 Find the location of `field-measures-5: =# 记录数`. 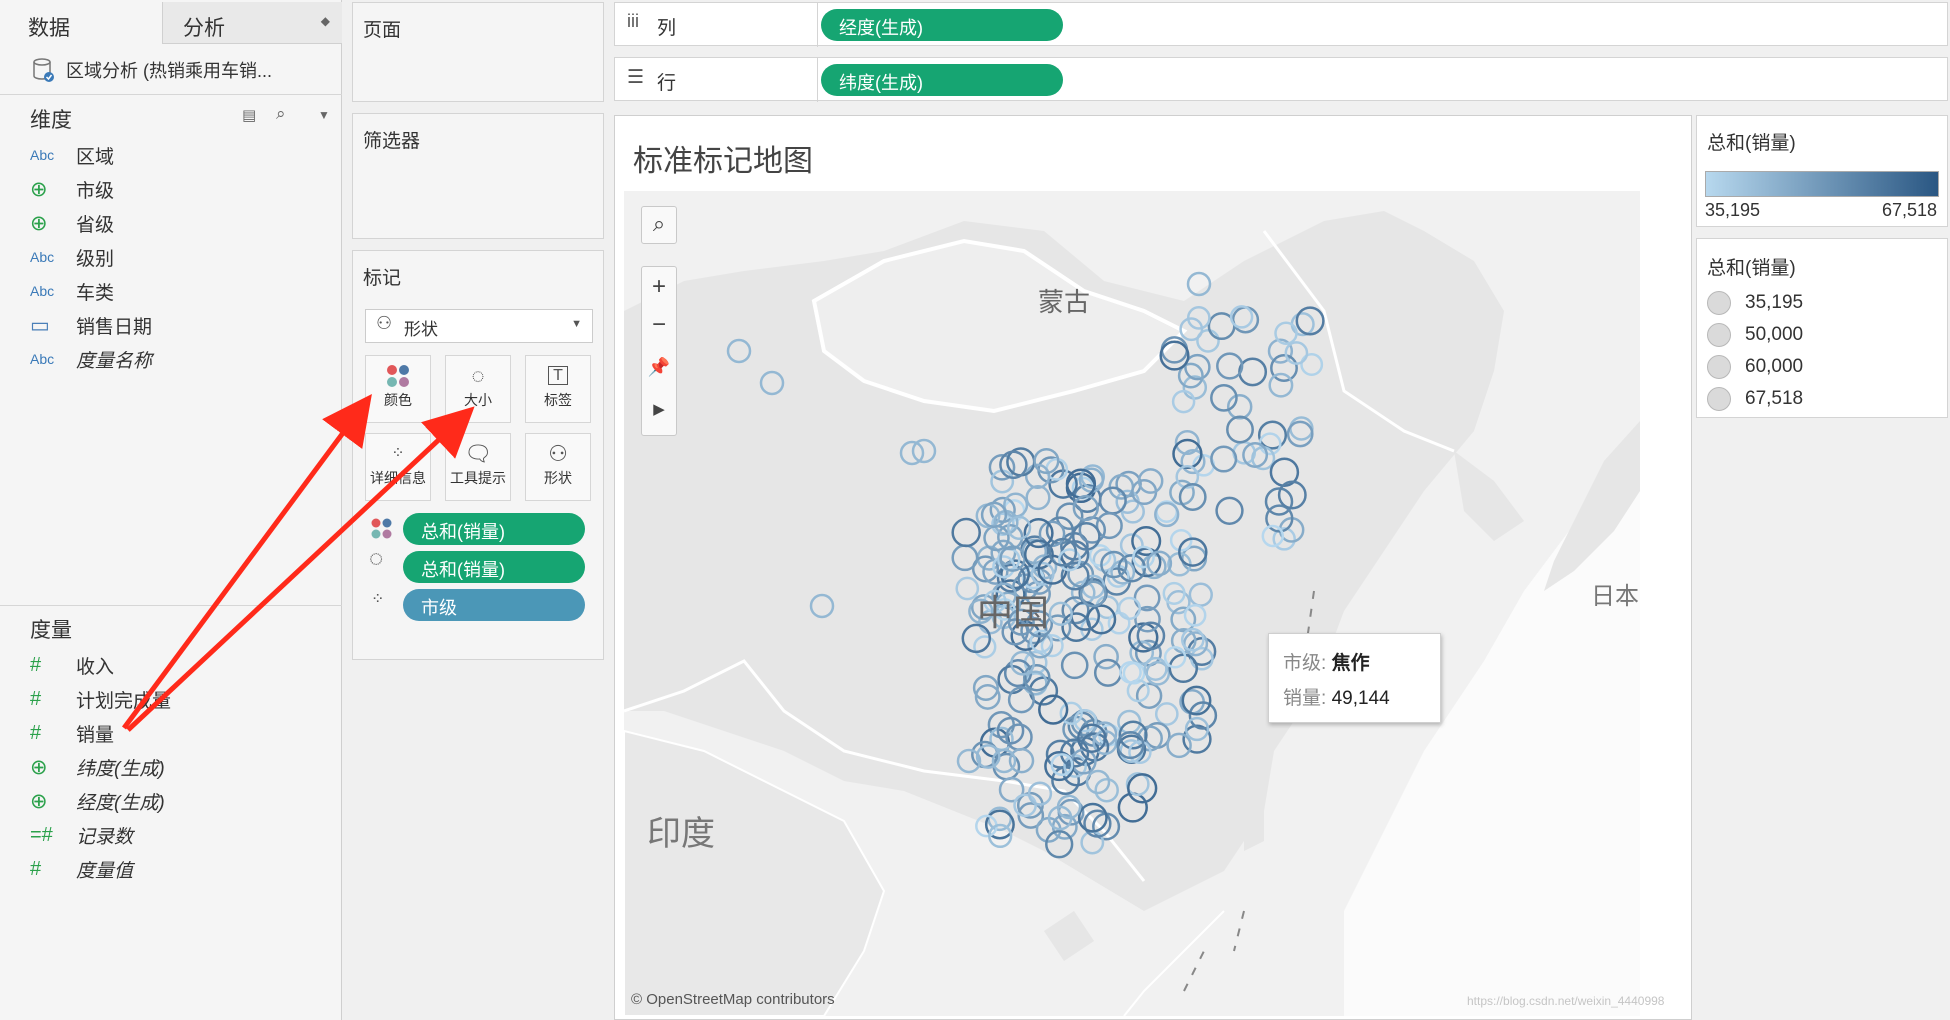

field-measures-5: =# 记录数 is located at coordinates (81, 835).